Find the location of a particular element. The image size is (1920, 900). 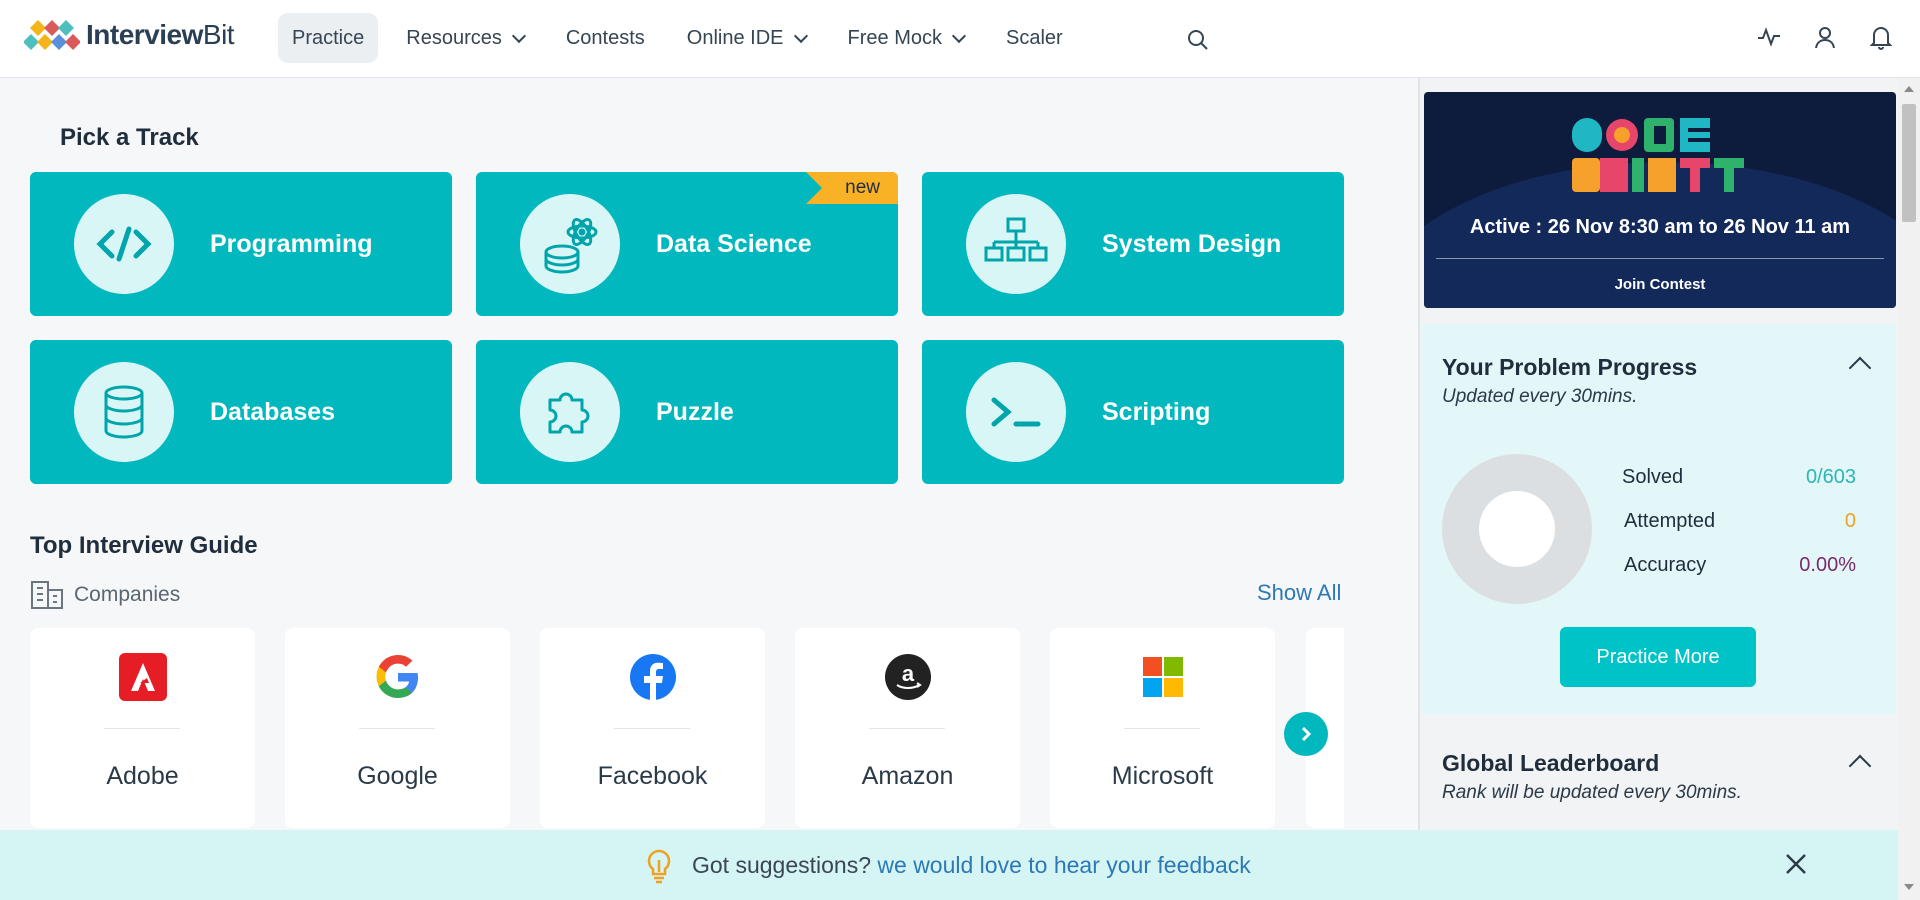

amazon-logo-icon: a is located at coordinates (908, 677).